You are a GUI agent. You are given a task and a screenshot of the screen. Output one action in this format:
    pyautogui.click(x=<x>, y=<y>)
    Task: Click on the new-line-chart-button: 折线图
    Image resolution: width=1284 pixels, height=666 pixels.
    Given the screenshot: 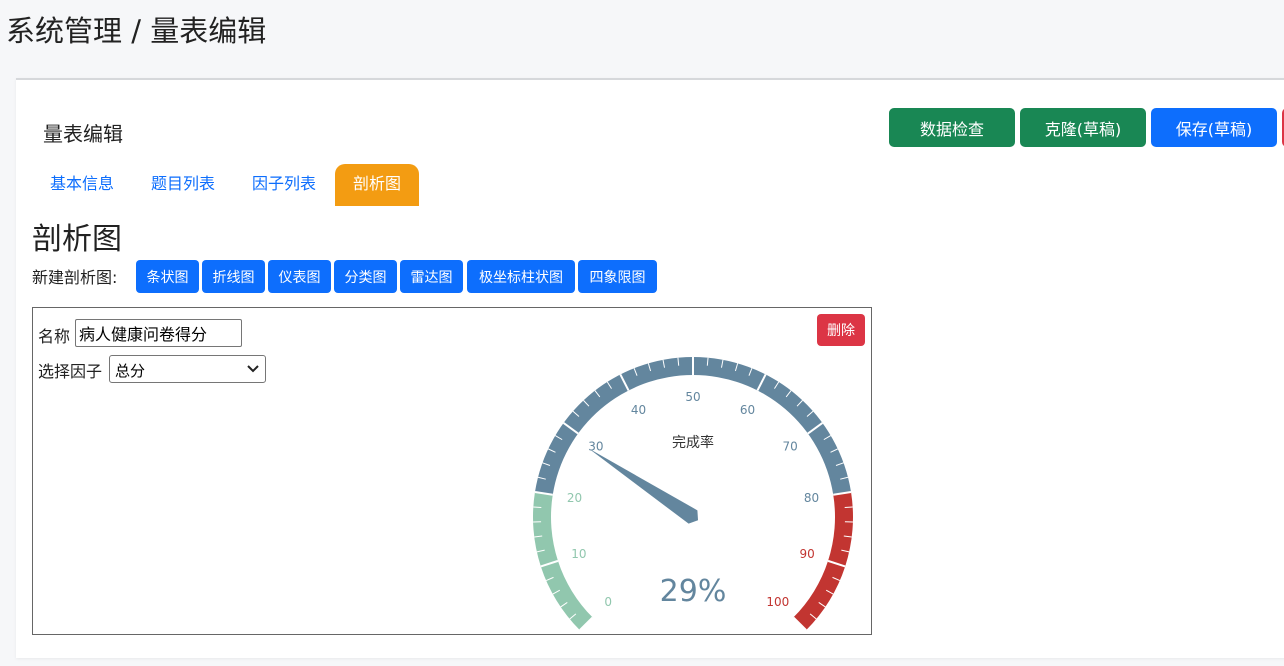 What is the action you would take?
    pyautogui.click(x=233, y=276)
    